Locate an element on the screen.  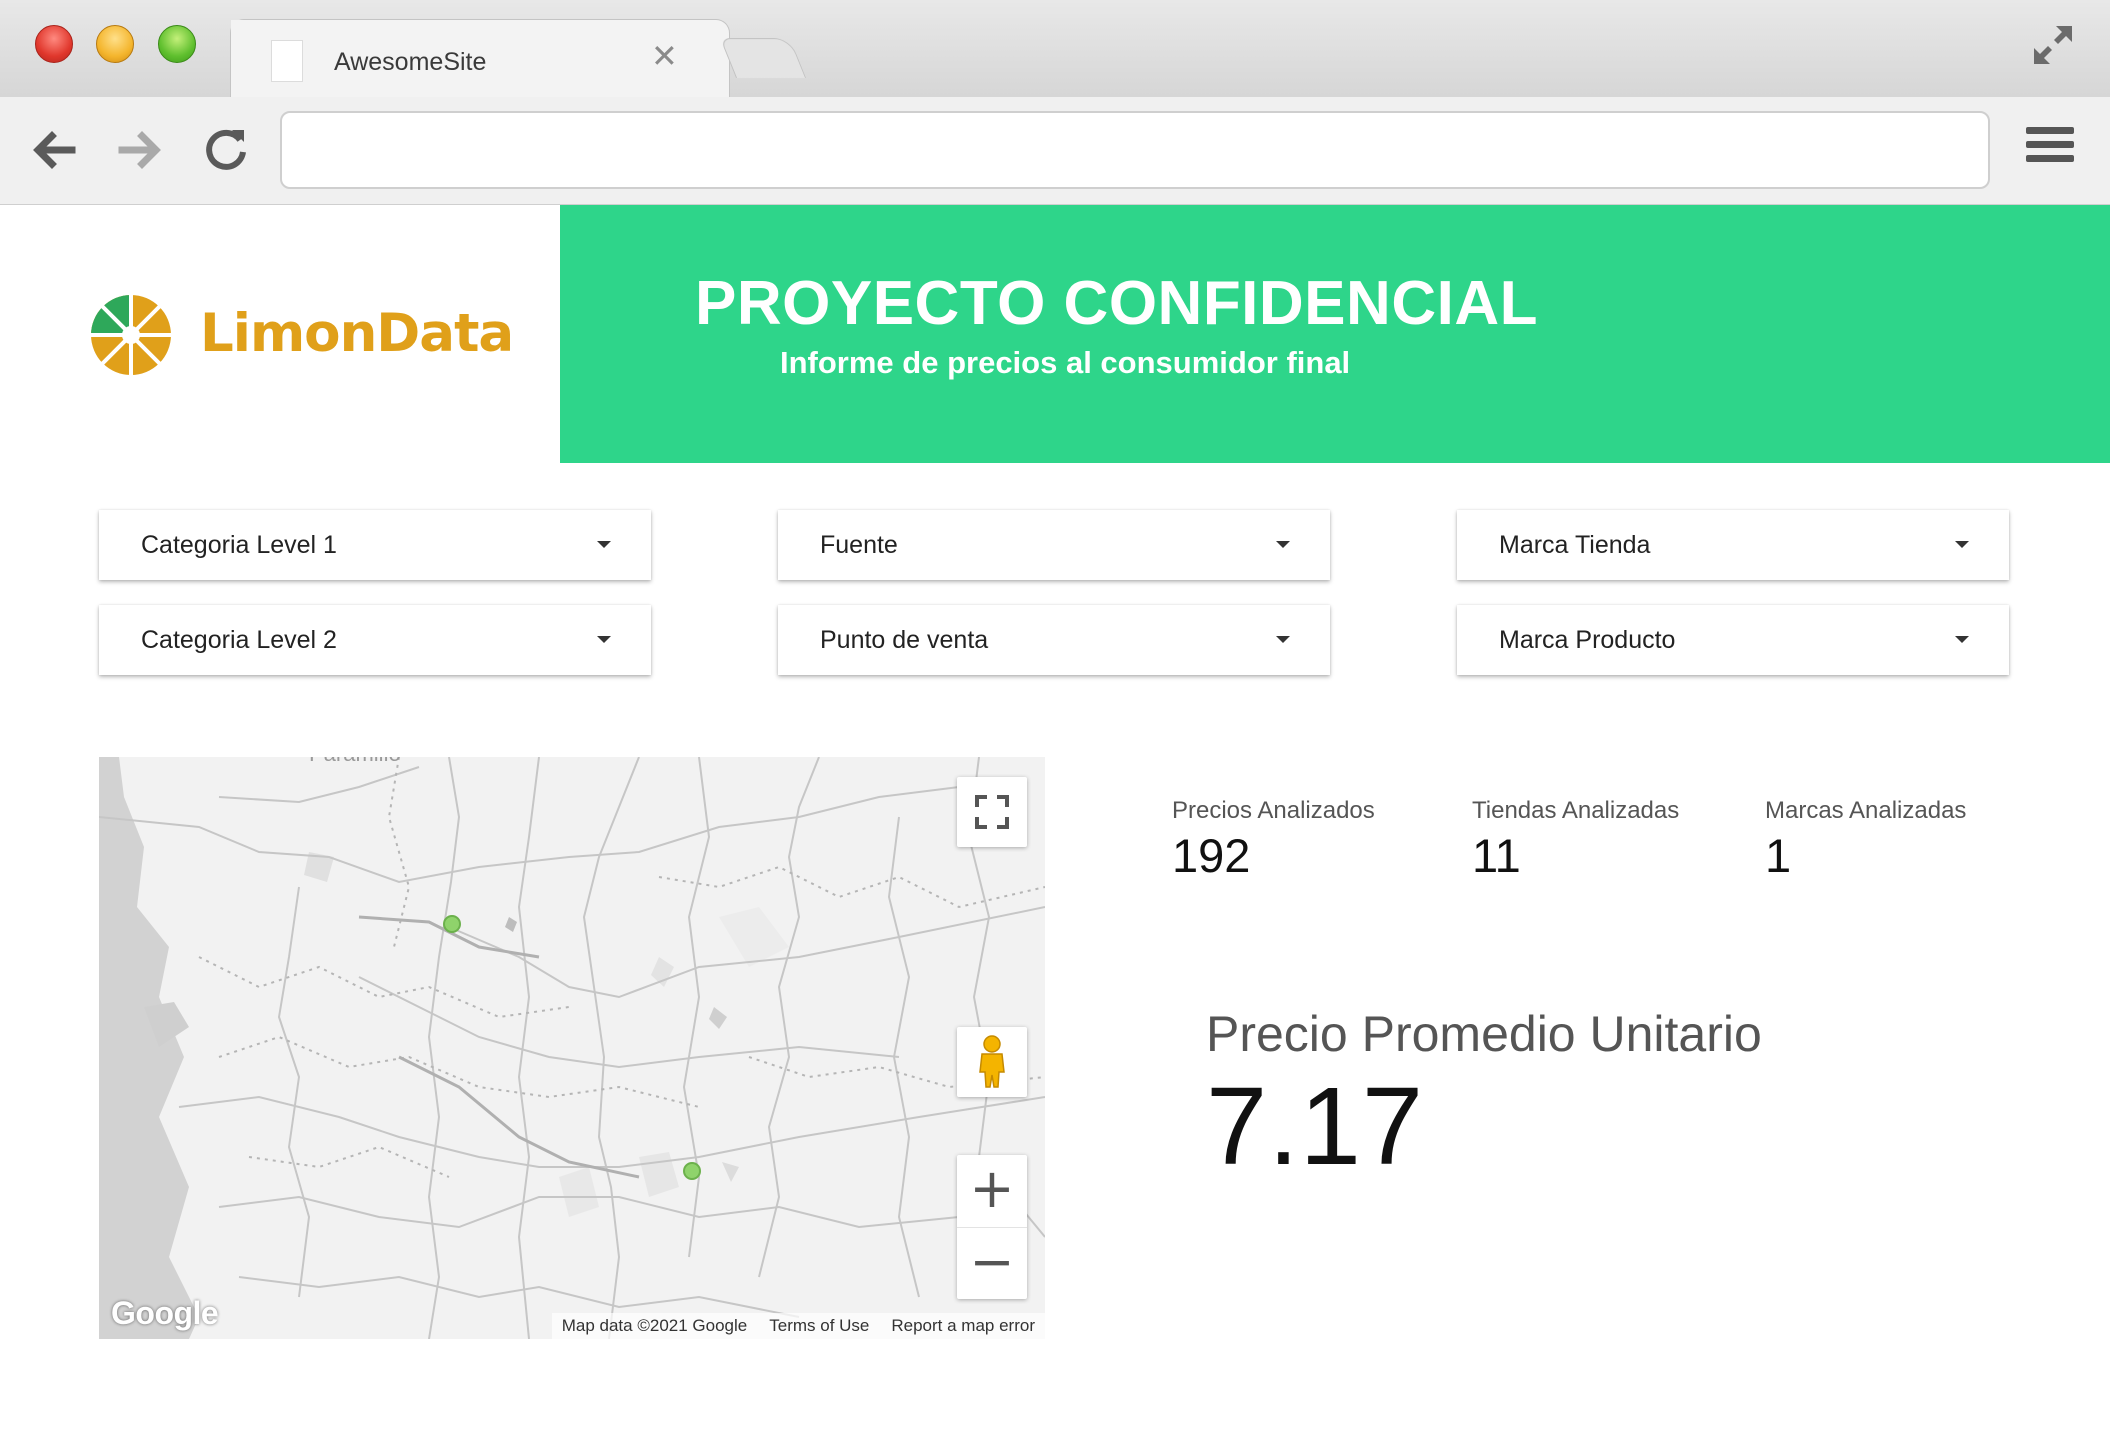
report-subtitle: Informe de precios al consumidor final is located at coordinates (1065, 362).